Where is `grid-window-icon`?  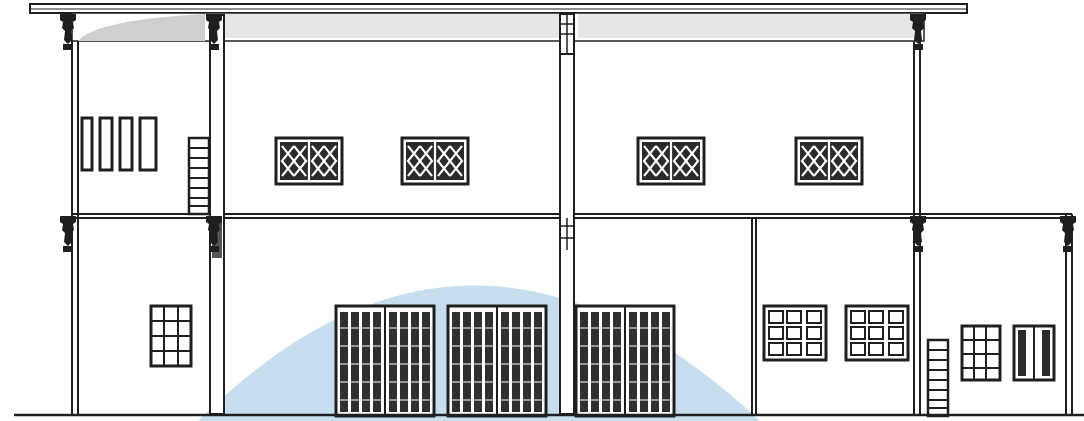 grid-window-icon is located at coordinates (836, 333).